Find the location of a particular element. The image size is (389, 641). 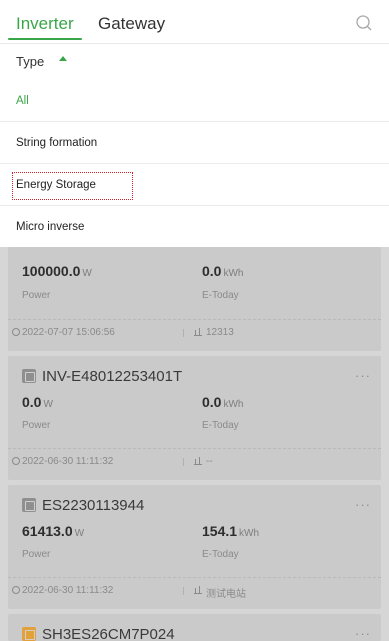

device-meta-row: 2022-06-30 11:11:32 -- is located at coordinates (194, 461).